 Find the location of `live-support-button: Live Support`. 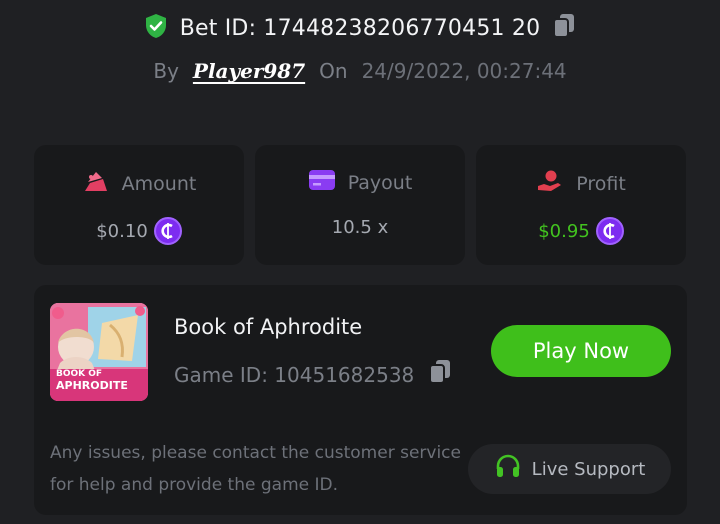

live-support-button: Live Support is located at coordinates (569, 469).